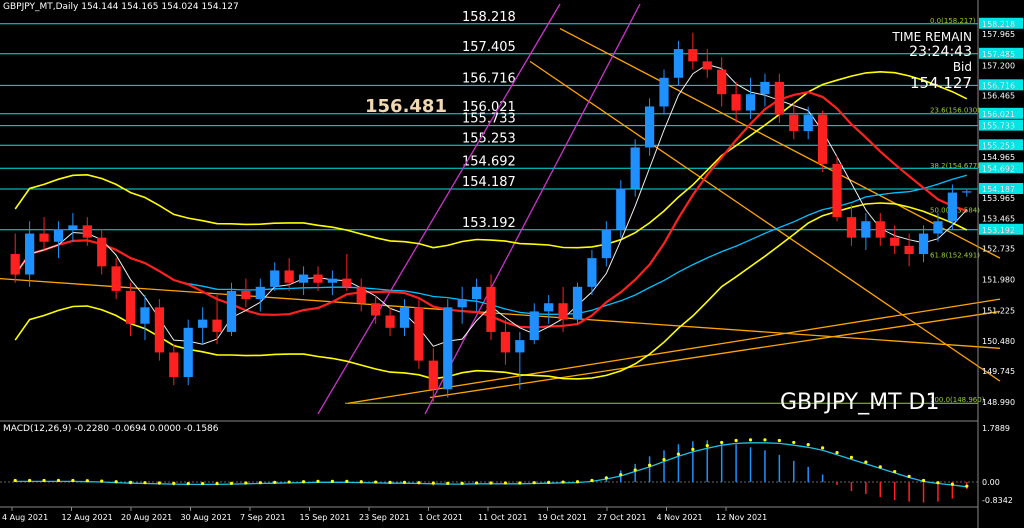  I want to click on bid-label: Bid, so click(962, 67).